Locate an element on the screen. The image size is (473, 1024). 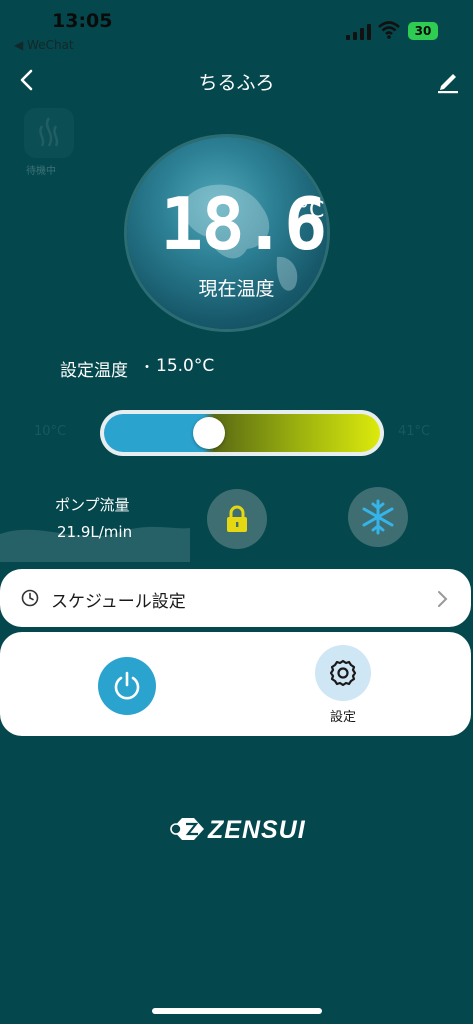
pump-flow-label: ポンプ流量 is located at coordinates (92, 505).